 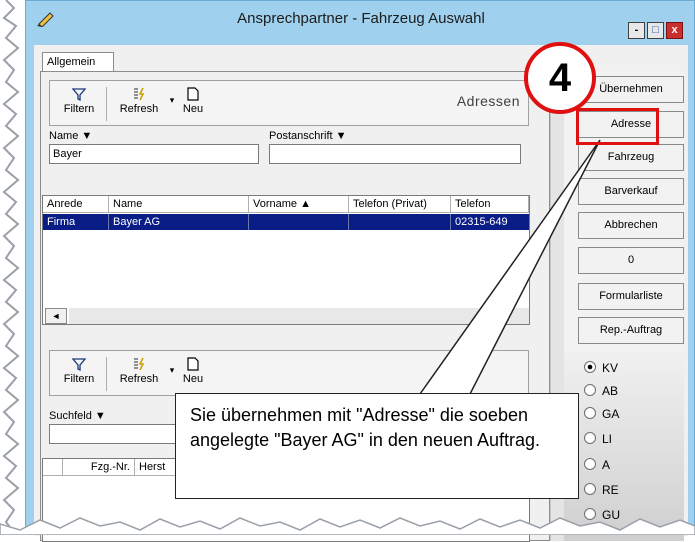 I want to click on highlight-box, so click(x=617, y=126).